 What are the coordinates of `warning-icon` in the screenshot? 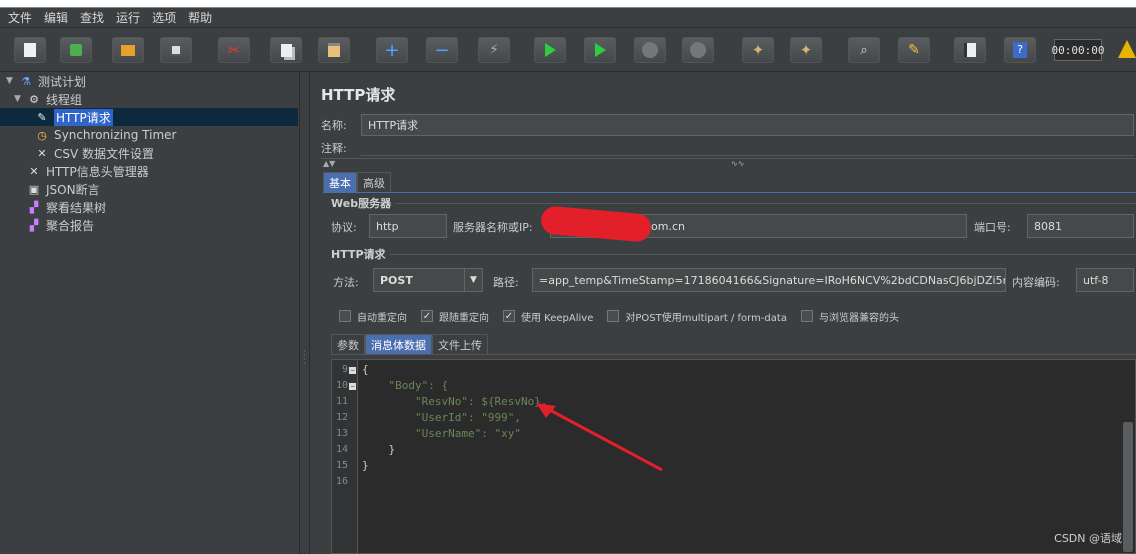 It's located at (1127, 49).